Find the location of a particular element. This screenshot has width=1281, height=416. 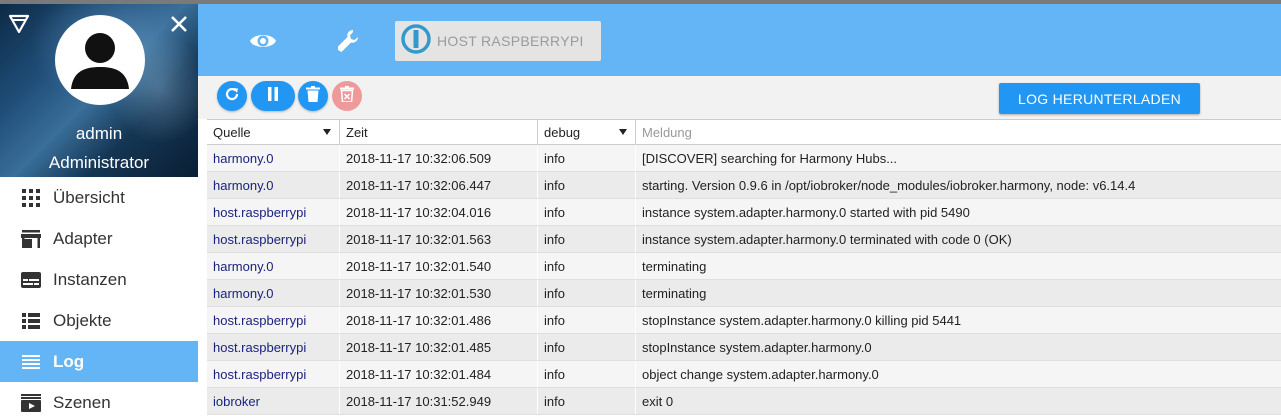

level-filter-select: debug is located at coordinates (587, 132).